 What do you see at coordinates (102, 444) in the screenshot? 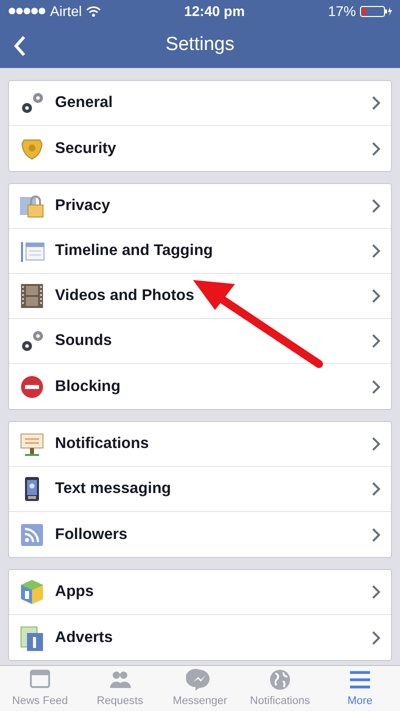
I see `row-label: Notifications` at bounding box center [102, 444].